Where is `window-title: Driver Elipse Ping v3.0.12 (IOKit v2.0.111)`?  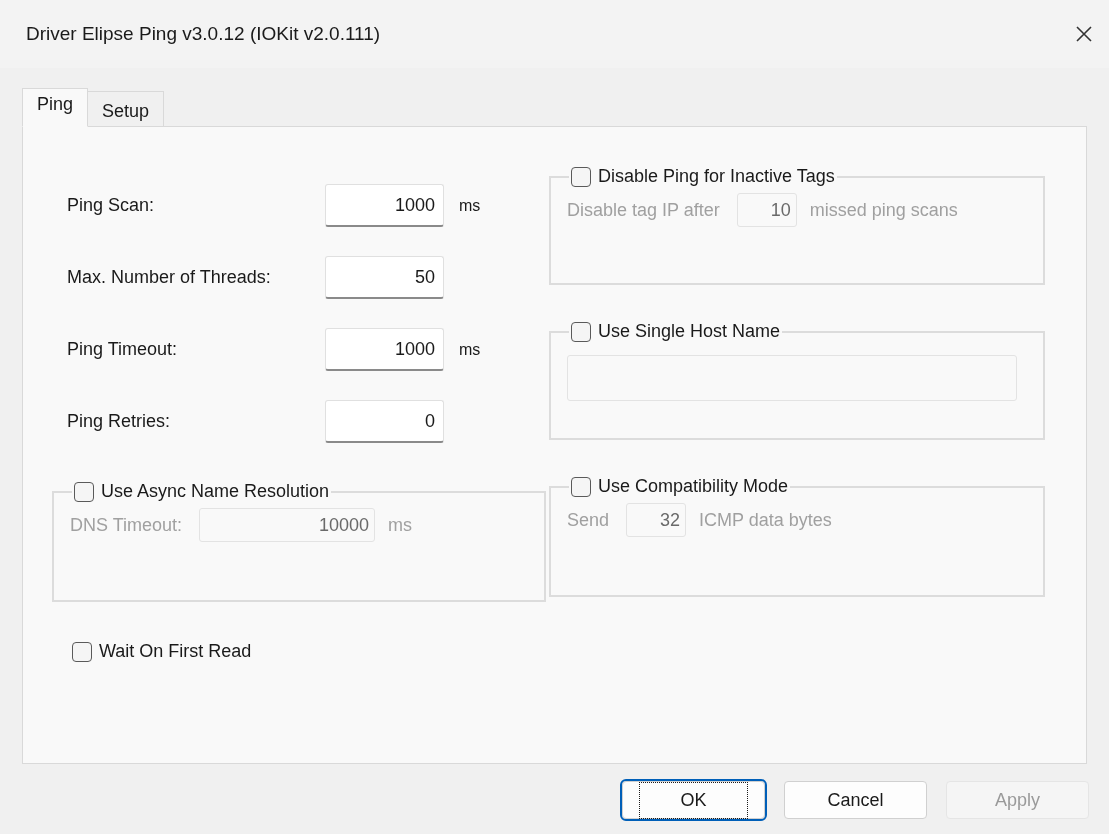
window-title: Driver Elipse Ping v3.0.12 (IOKit v2.0.111) is located at coordinates (203, 33).